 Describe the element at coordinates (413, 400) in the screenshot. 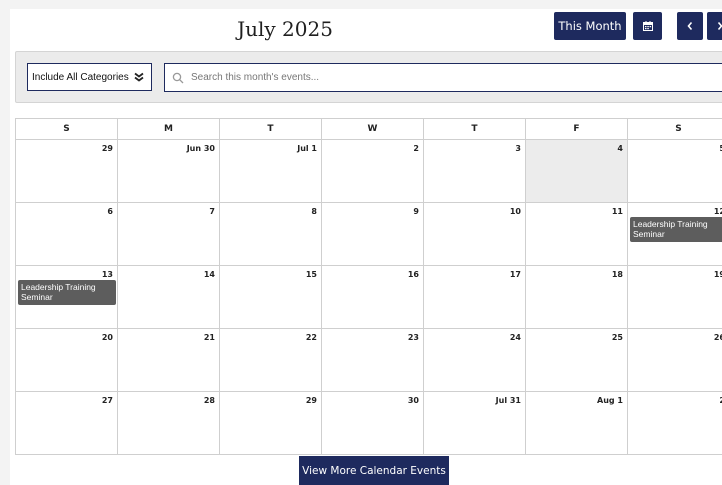

I see `day-number: 30` at that location.